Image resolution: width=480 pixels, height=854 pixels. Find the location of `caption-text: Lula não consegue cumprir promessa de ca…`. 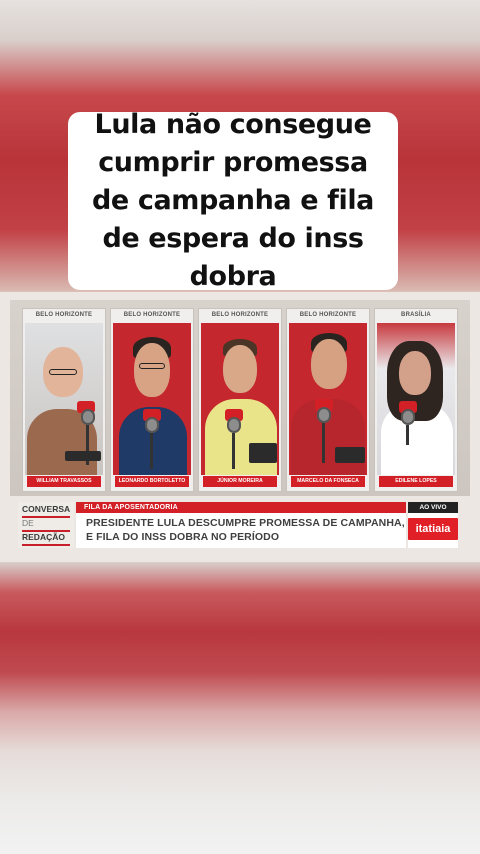

caption-text: Lula não consegue cumprir promessa de ca… is located at coordinates (233, 200).